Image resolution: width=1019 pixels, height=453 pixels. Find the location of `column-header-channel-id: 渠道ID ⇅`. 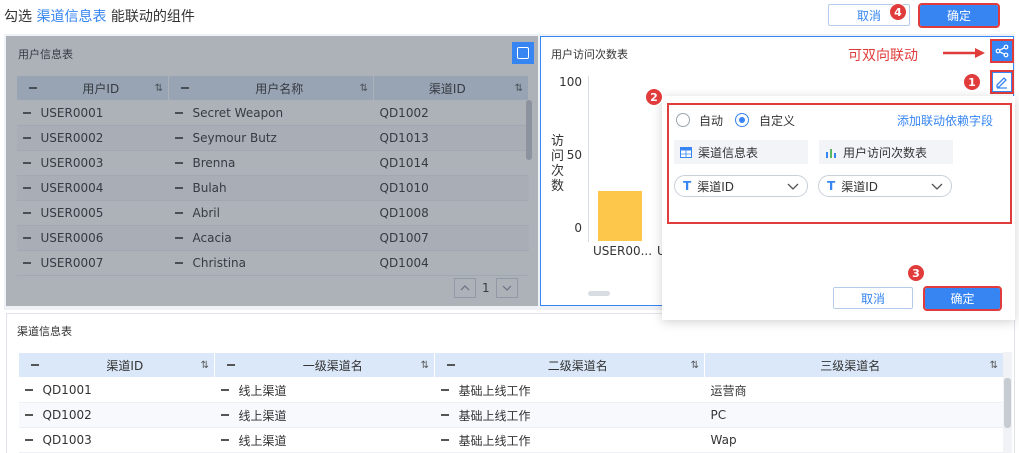

column-header-channel-id: 渠道ID ⇅ is located at coordinates (116, 365).